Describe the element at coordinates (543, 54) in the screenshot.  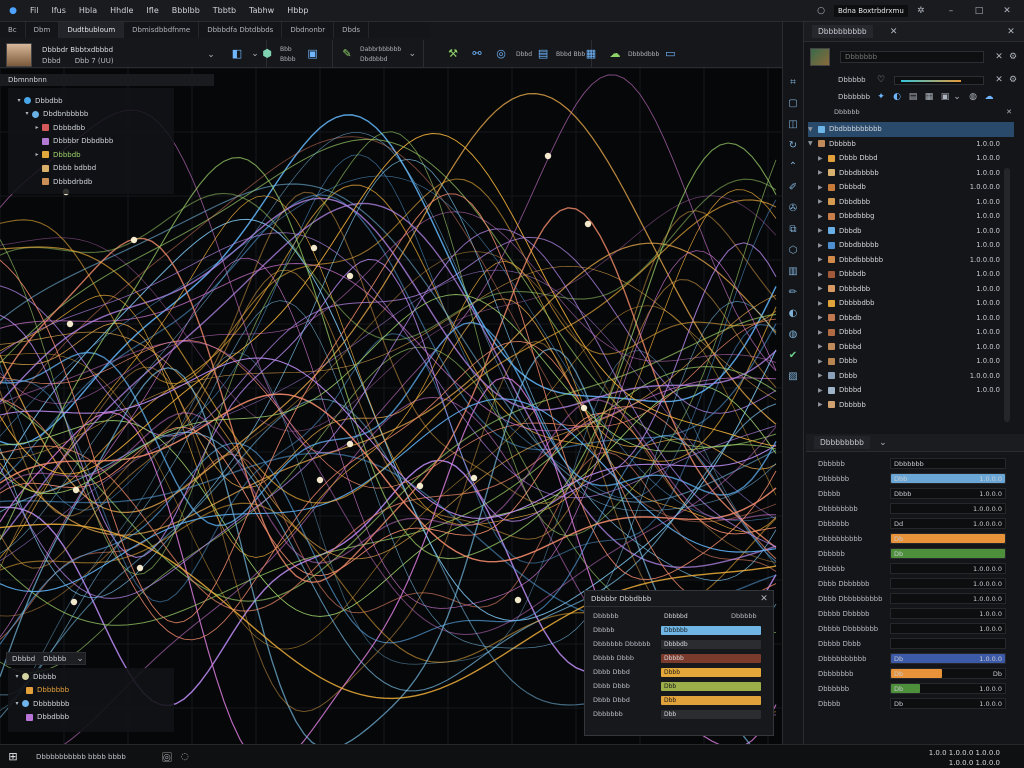
I see `toolbar-chart-button: ▤` at that location.